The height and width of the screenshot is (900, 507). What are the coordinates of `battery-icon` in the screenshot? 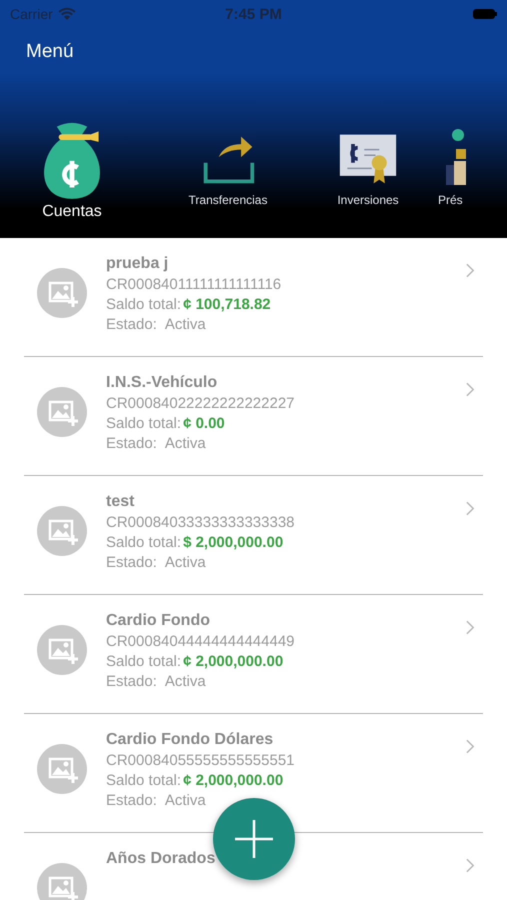 It's located at (485, 14).